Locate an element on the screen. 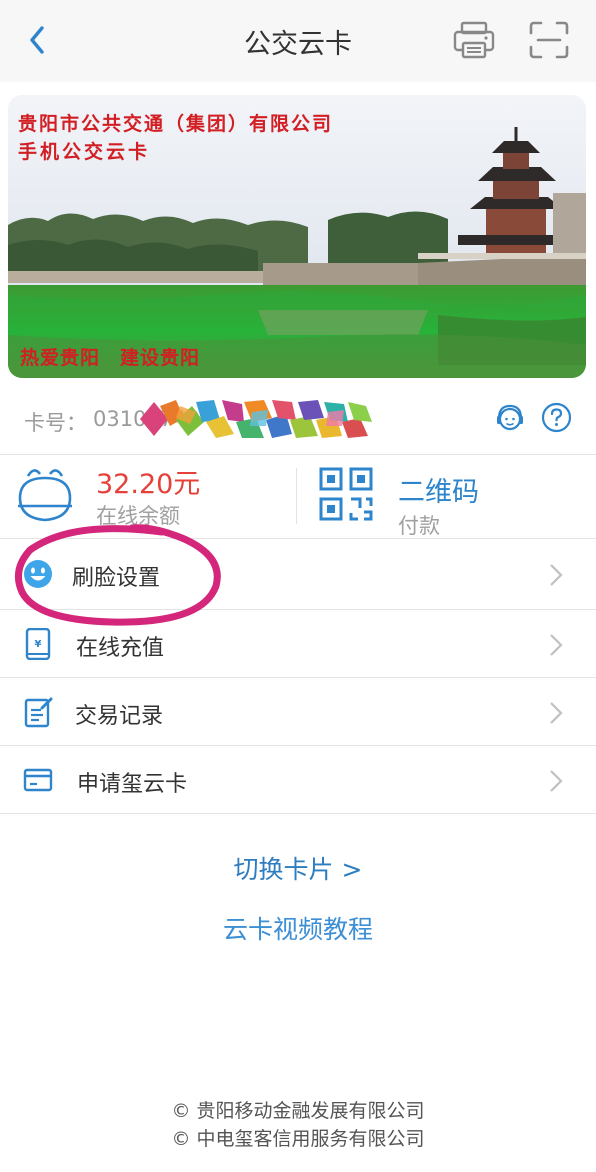  purse-icon is located at coordinates (45, 495).